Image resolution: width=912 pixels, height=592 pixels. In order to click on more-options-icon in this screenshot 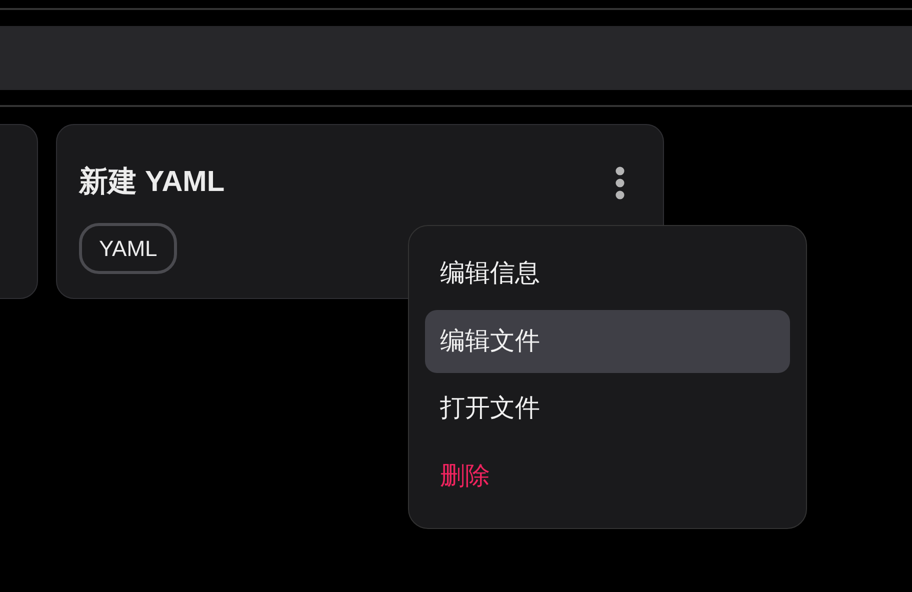, I will do `click(620, 183)`.